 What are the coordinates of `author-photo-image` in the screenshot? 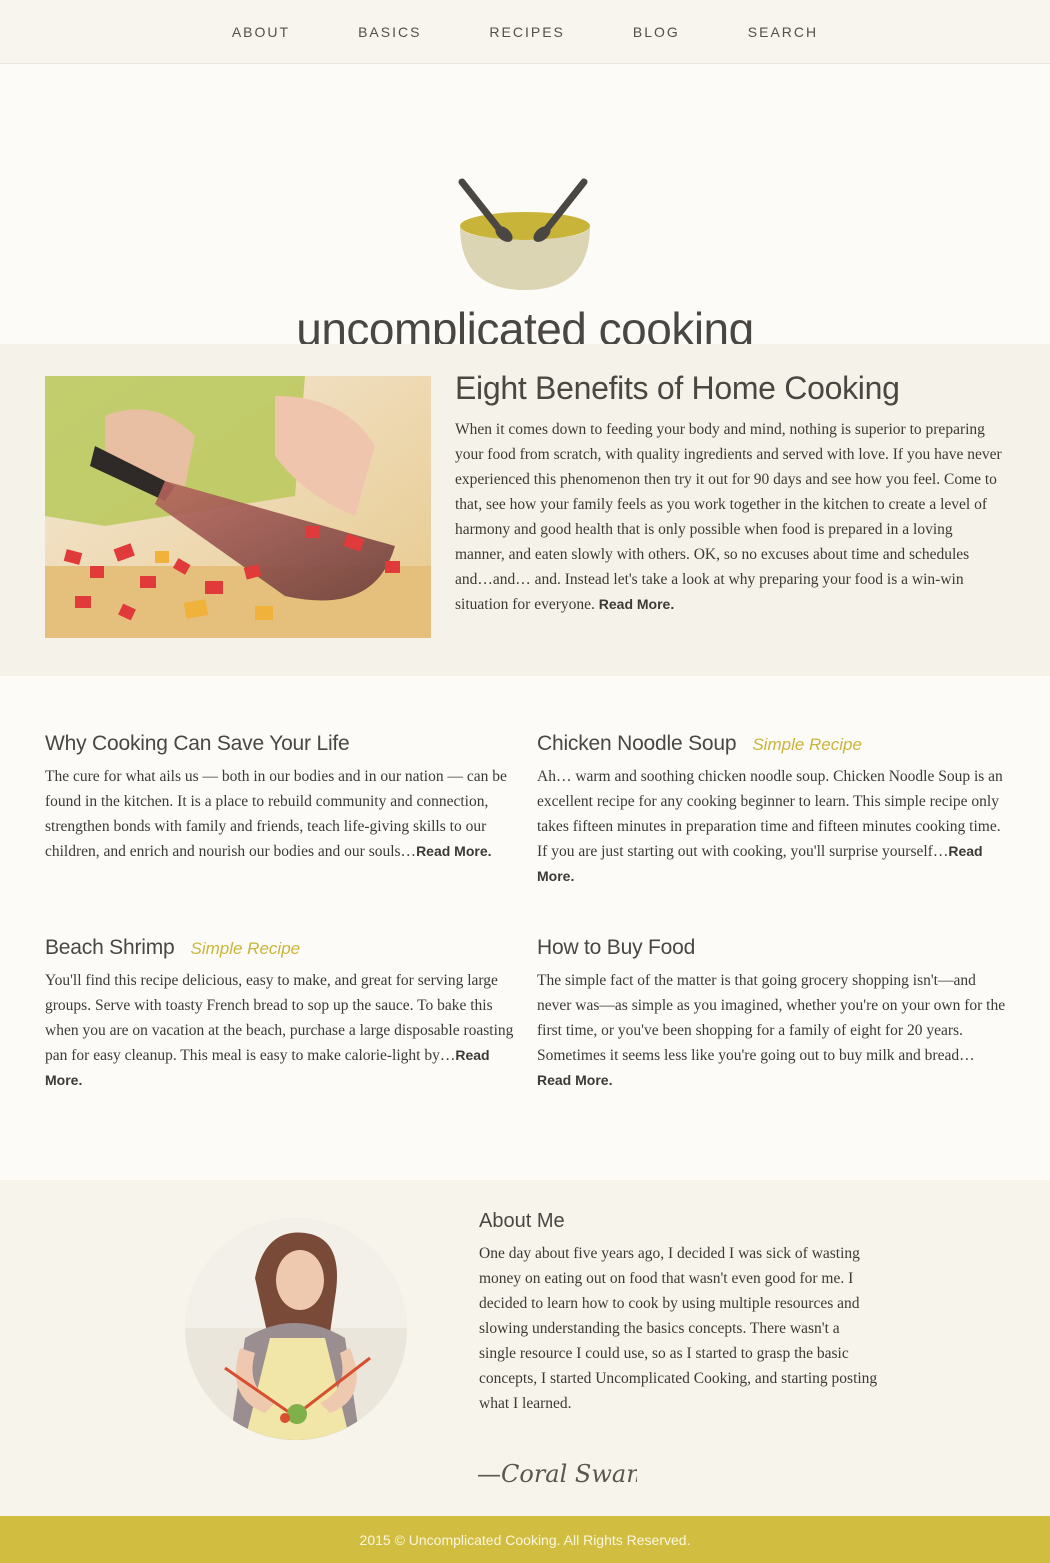 It's located at (296, 1329).